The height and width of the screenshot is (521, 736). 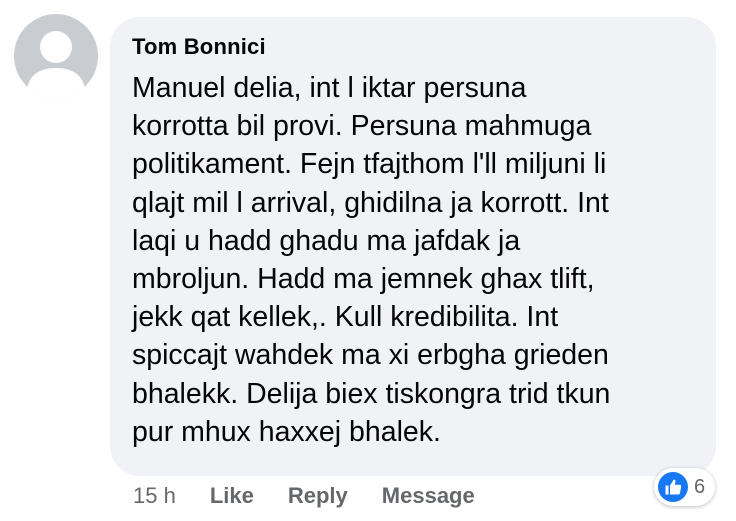 What do you see at coordinates (673, 487) in the screenshot?
I see `like-thumb-icon` at bounding box center [673, 487].